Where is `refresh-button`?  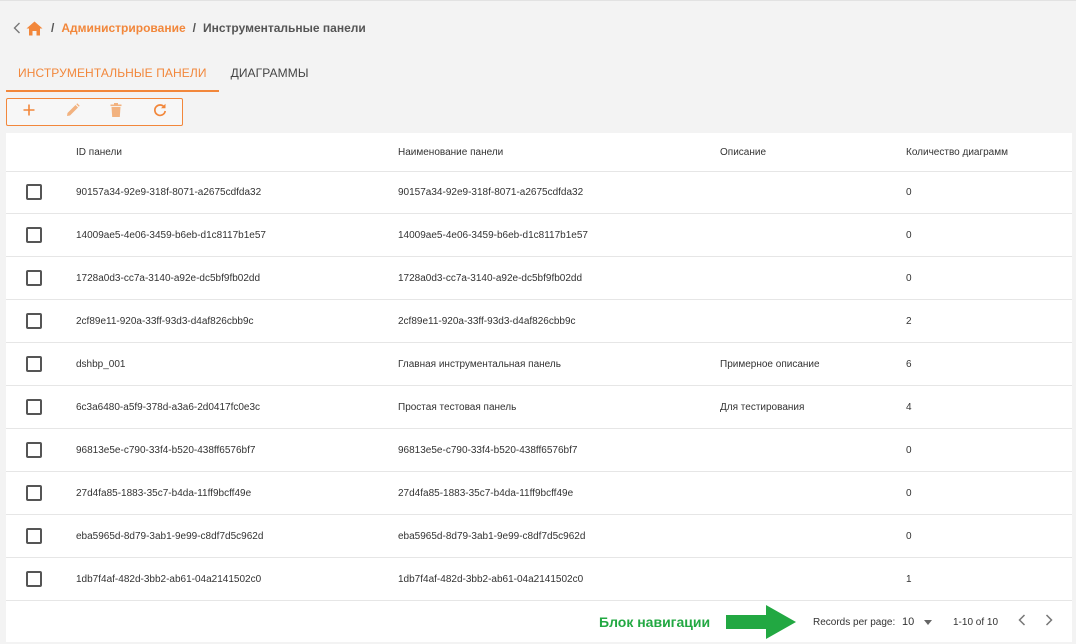
refresh-button is located at coordinates (160, 112).